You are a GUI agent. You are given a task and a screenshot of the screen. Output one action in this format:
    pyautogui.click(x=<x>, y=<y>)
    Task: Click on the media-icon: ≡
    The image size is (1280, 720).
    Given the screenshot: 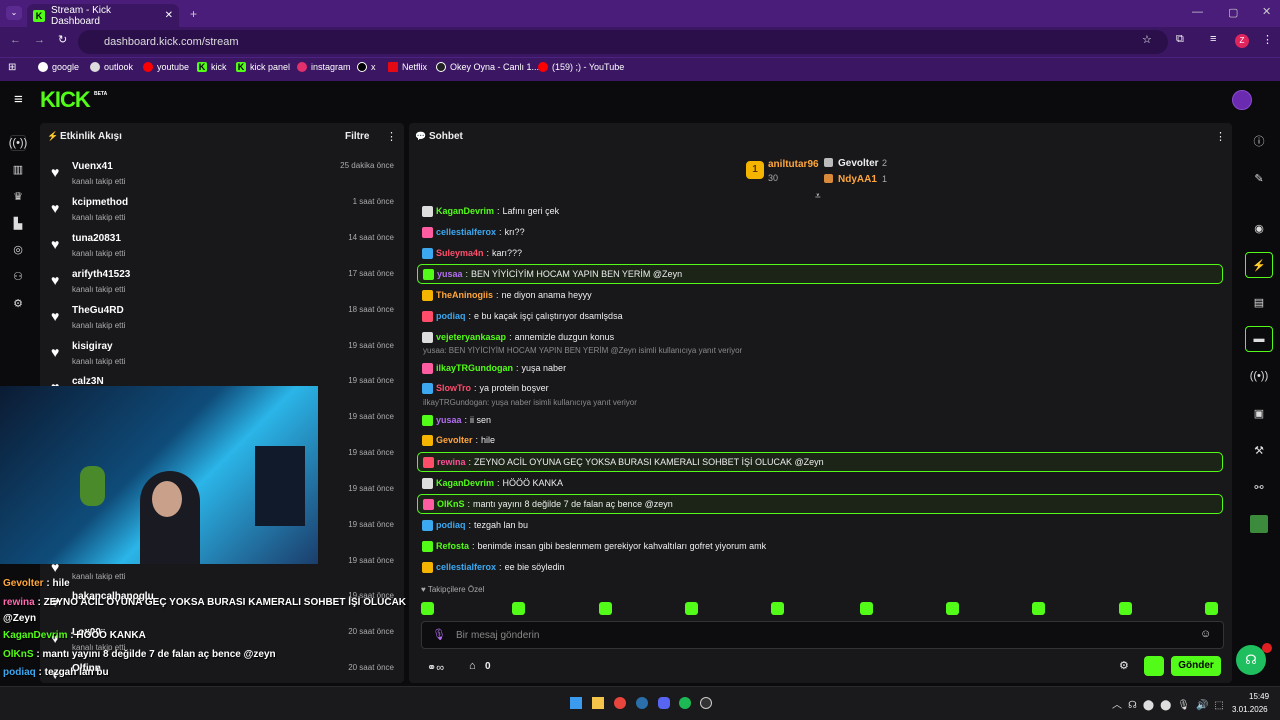 What is the action you would take?
    pyautogui.click(x=1213, y=39)
    